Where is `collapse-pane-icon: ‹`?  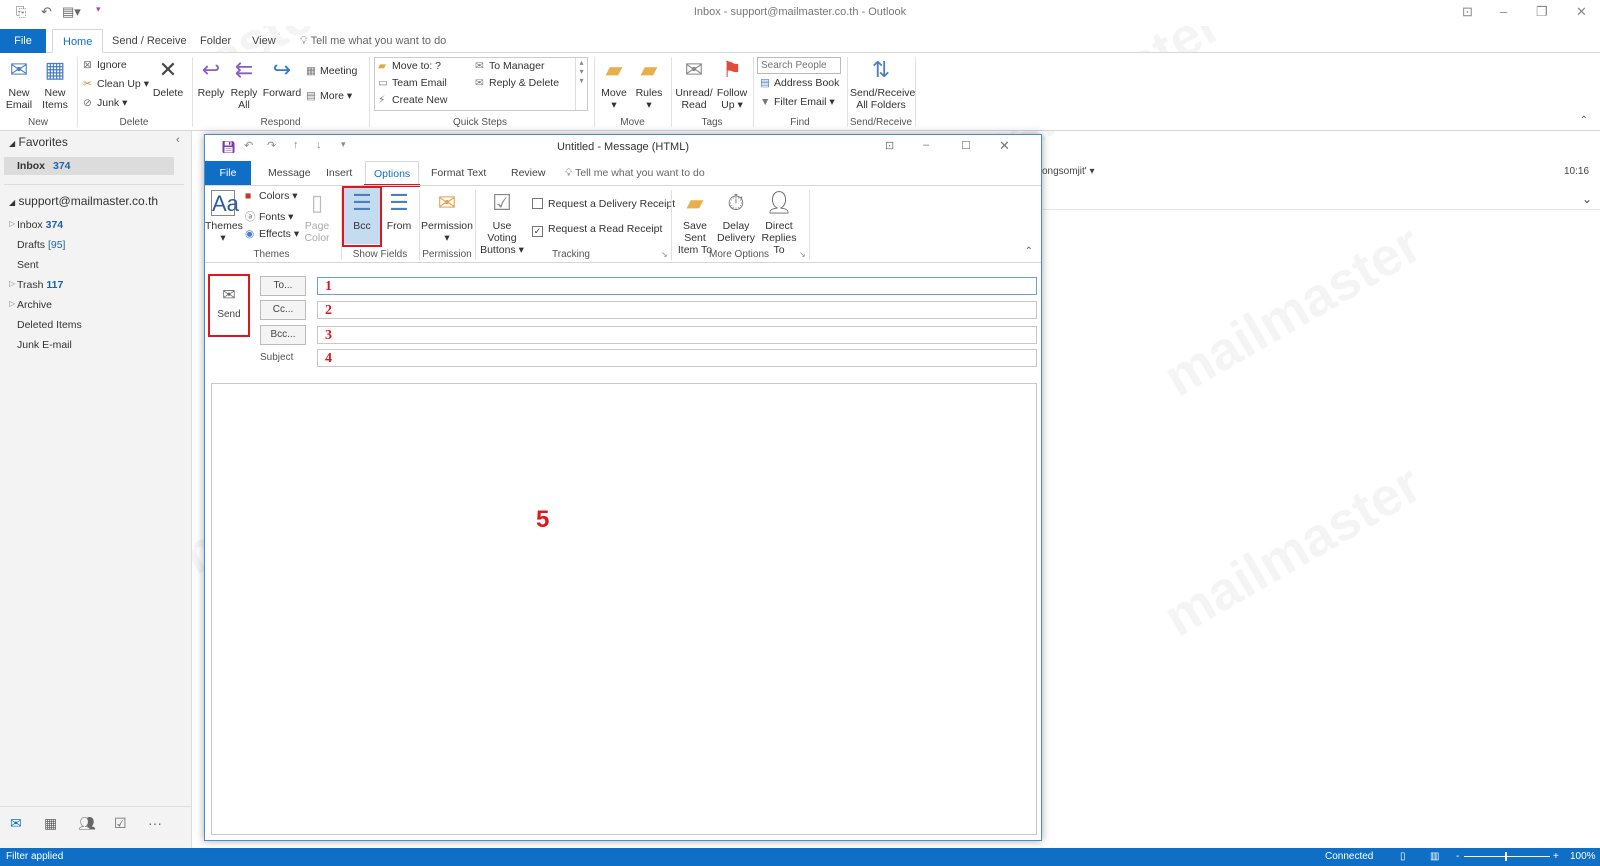
collapse-pane-icon: ‹ is located at coordinates (178, 140).